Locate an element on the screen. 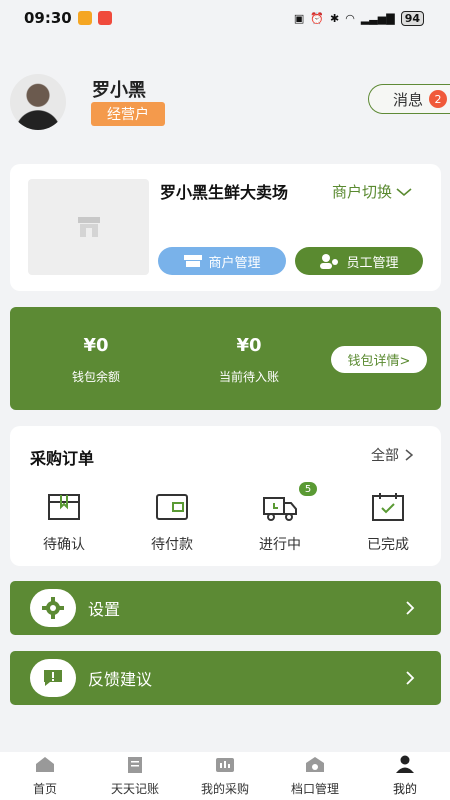  nfc-icon: ▣ is located at coordinates (299, 18).